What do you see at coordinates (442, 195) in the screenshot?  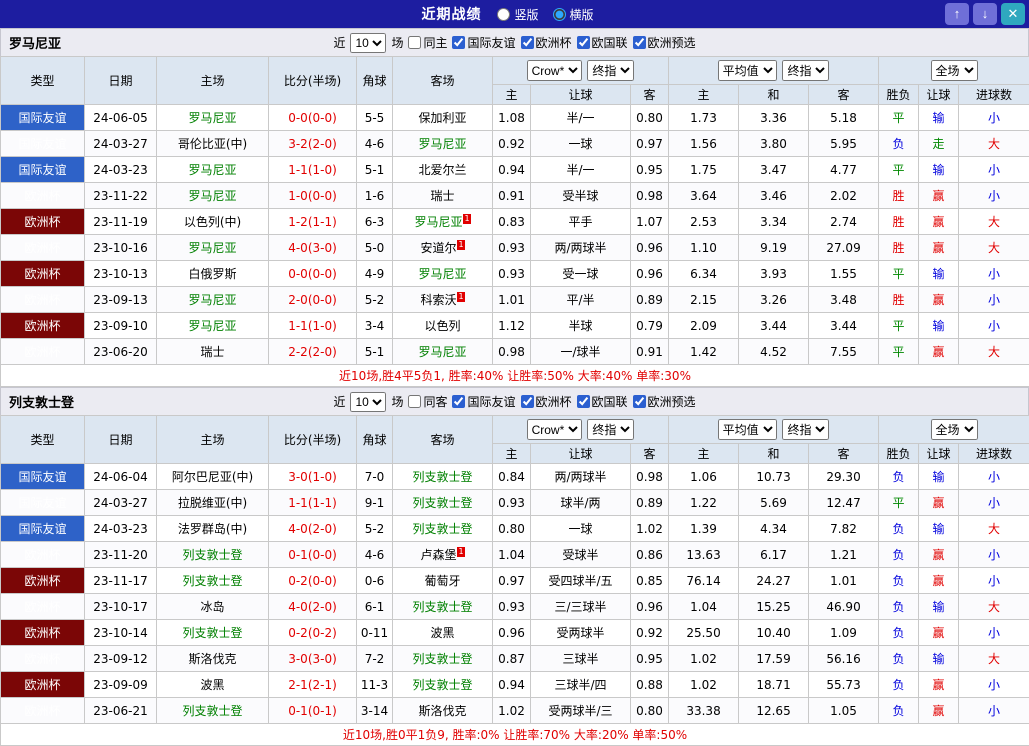 I see `away-team: 瑞士` at bounding box center [442, 195].